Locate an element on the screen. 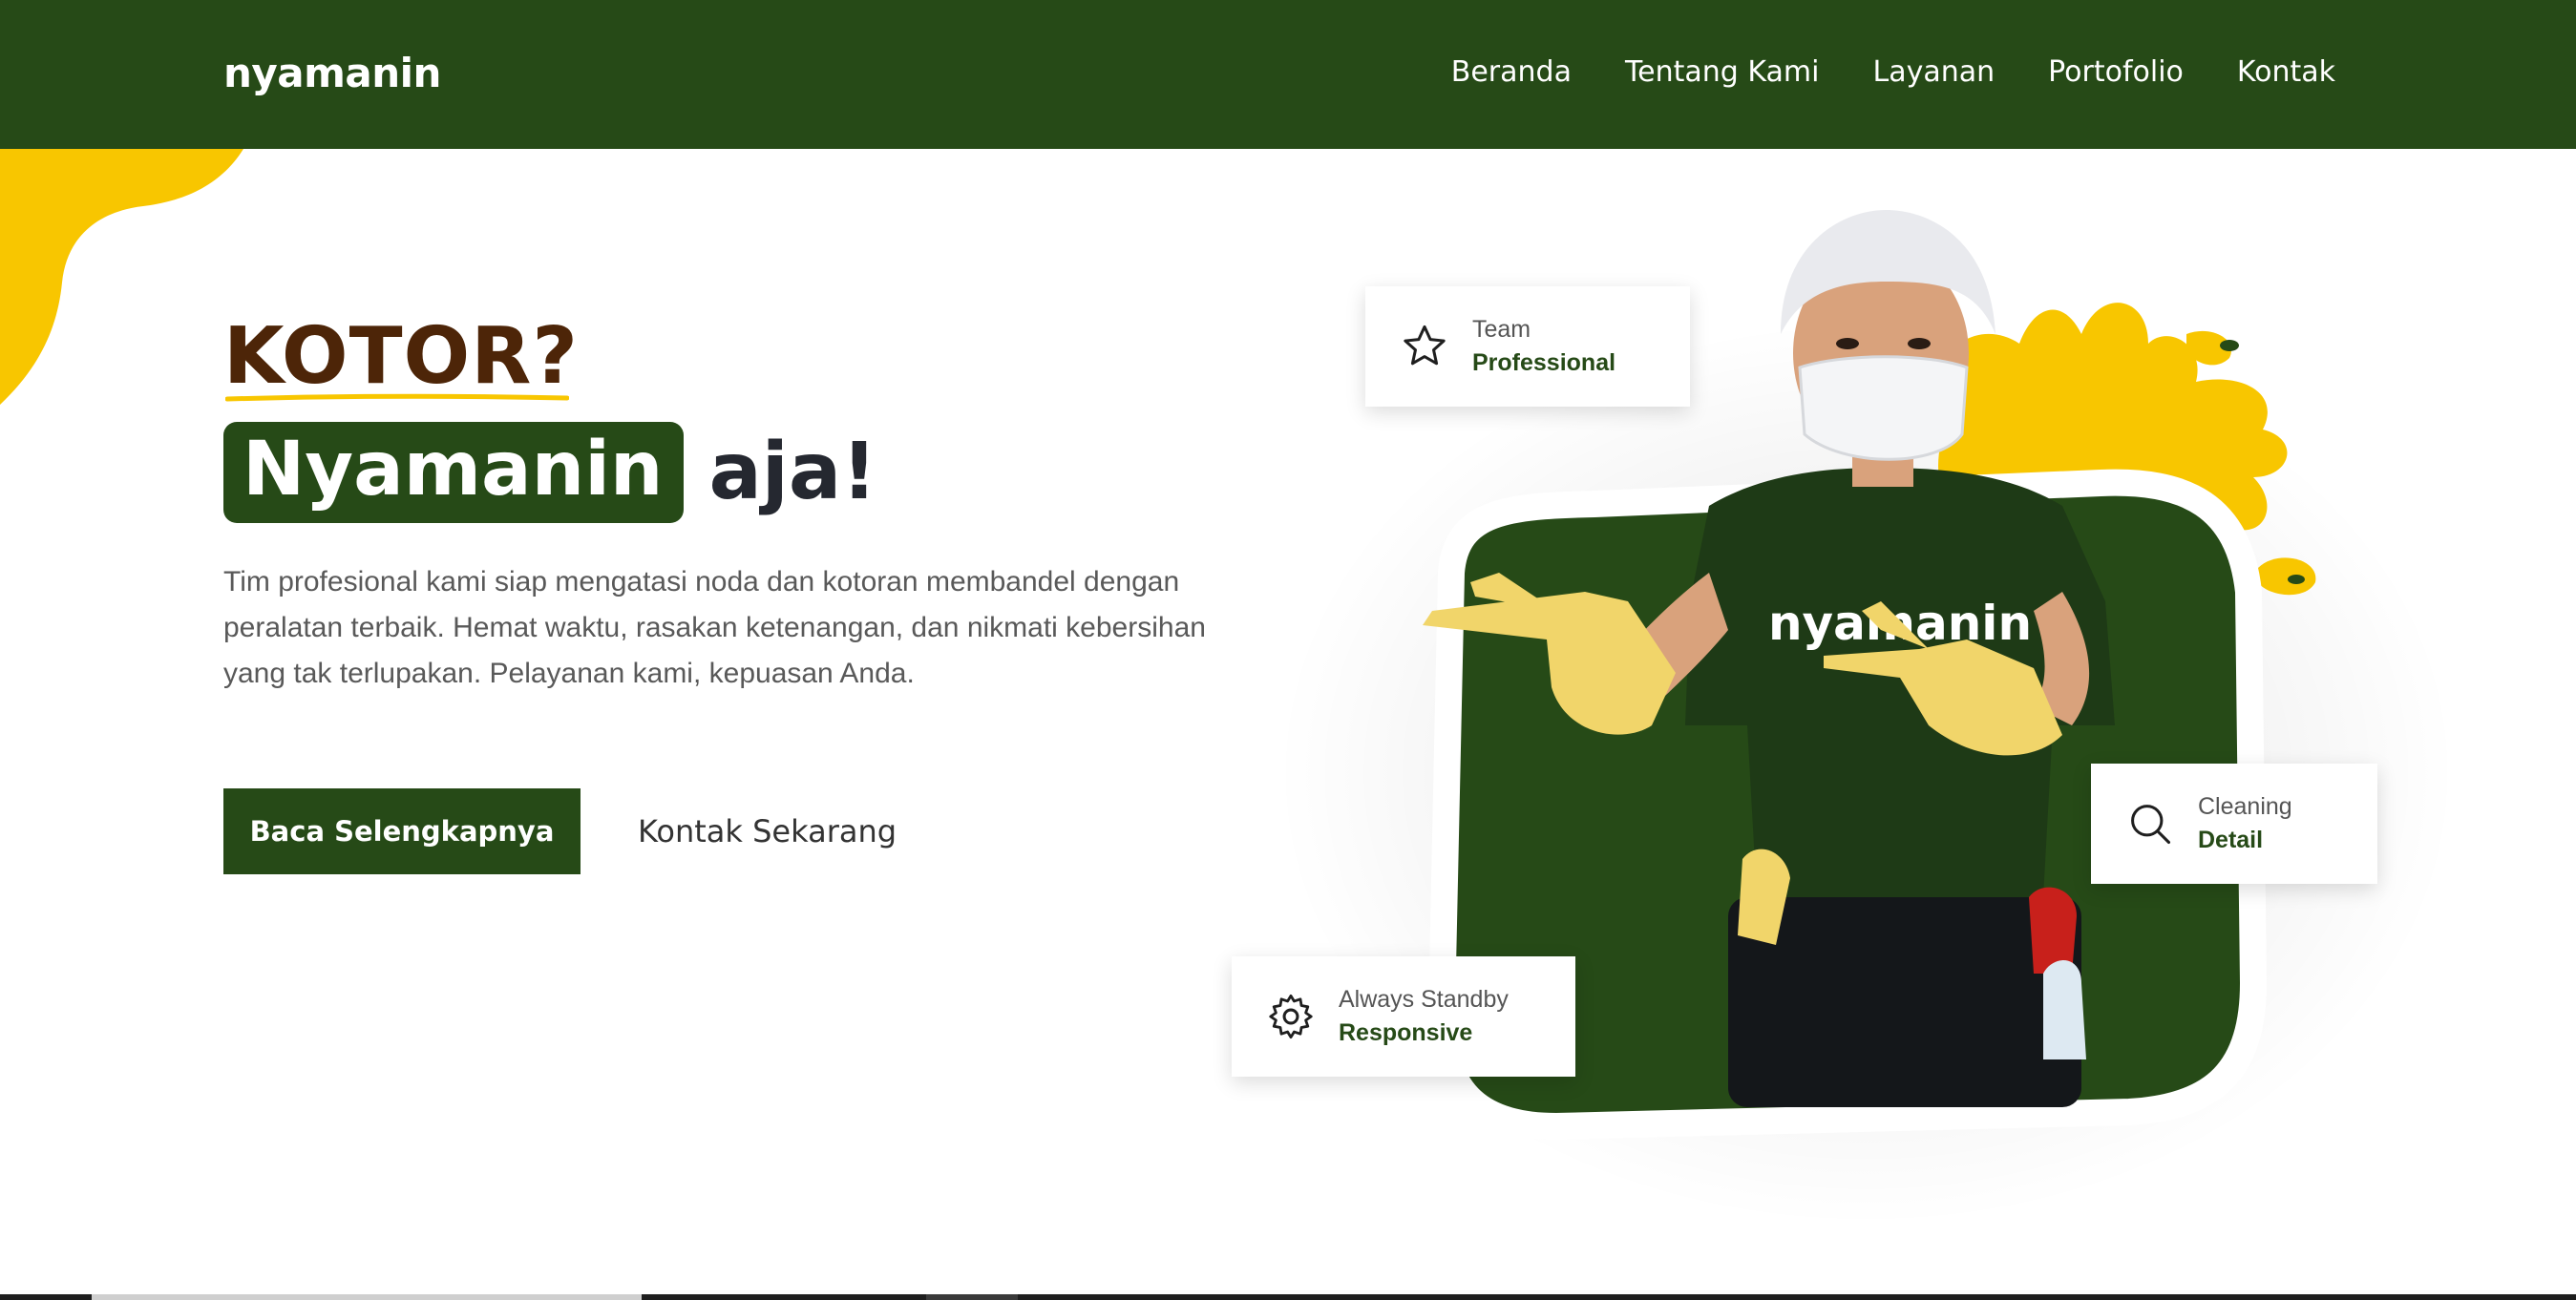 Image resolution: width=2576 pixels, height=1300 pixels. nav-item-tentang-kami: Tentang Kami is located at coordinates (1722, 72).